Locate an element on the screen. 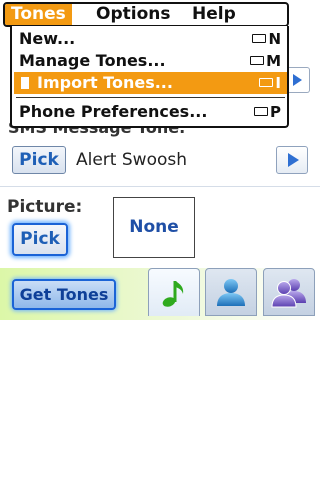 The height and width of the screenshot is (480, 320). get-tones-button: Get Tones is located at coordinates (64, 294).